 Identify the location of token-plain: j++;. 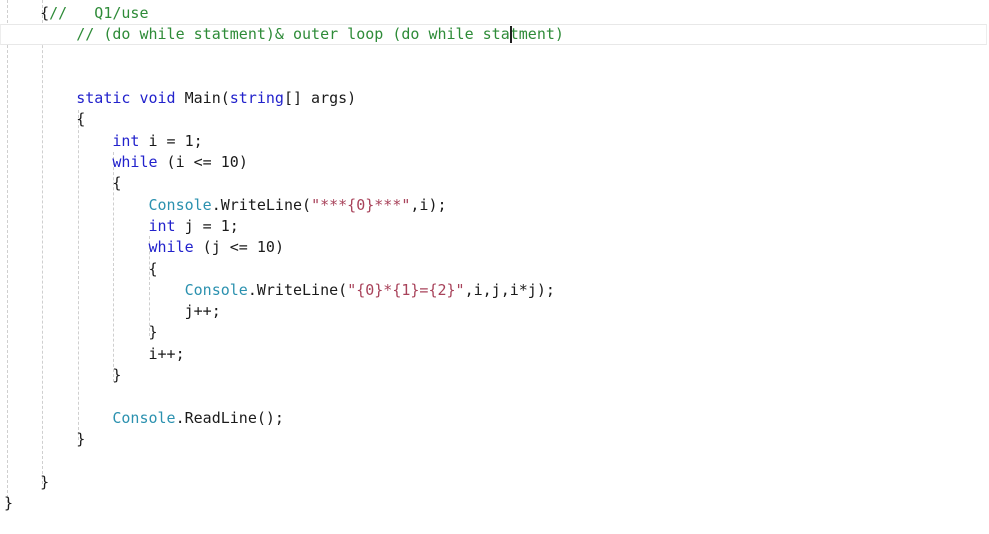
(202, 311).